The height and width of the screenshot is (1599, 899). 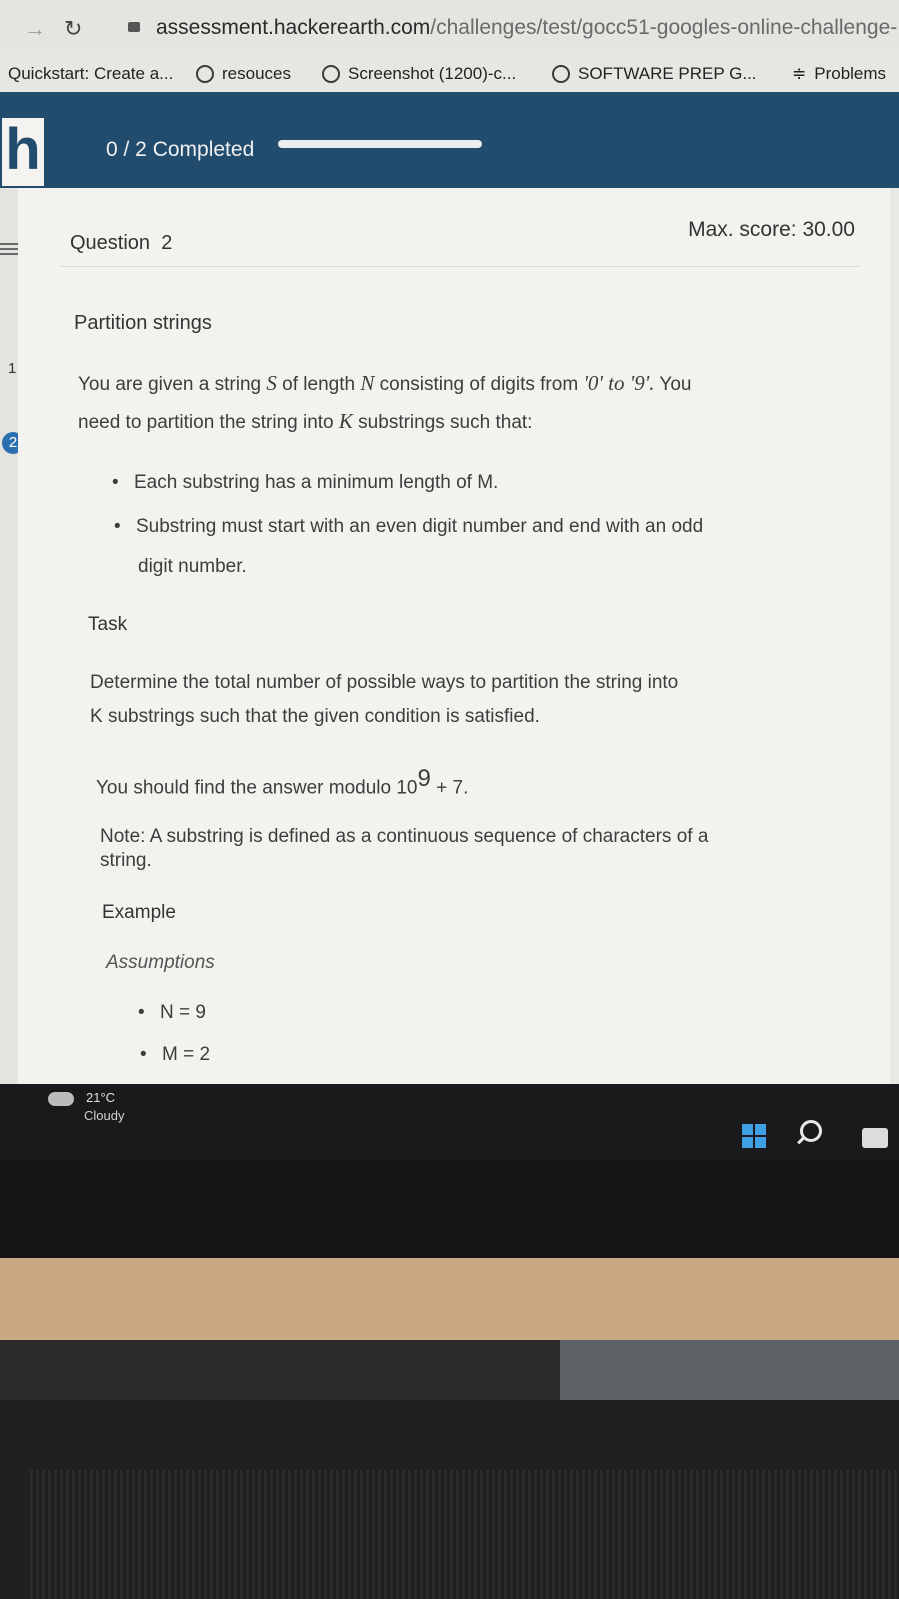 What do you see at coordinates (143, 323) in the screenshot?
I see `problem-title: Partition strings` at bounding box center [143, 323].